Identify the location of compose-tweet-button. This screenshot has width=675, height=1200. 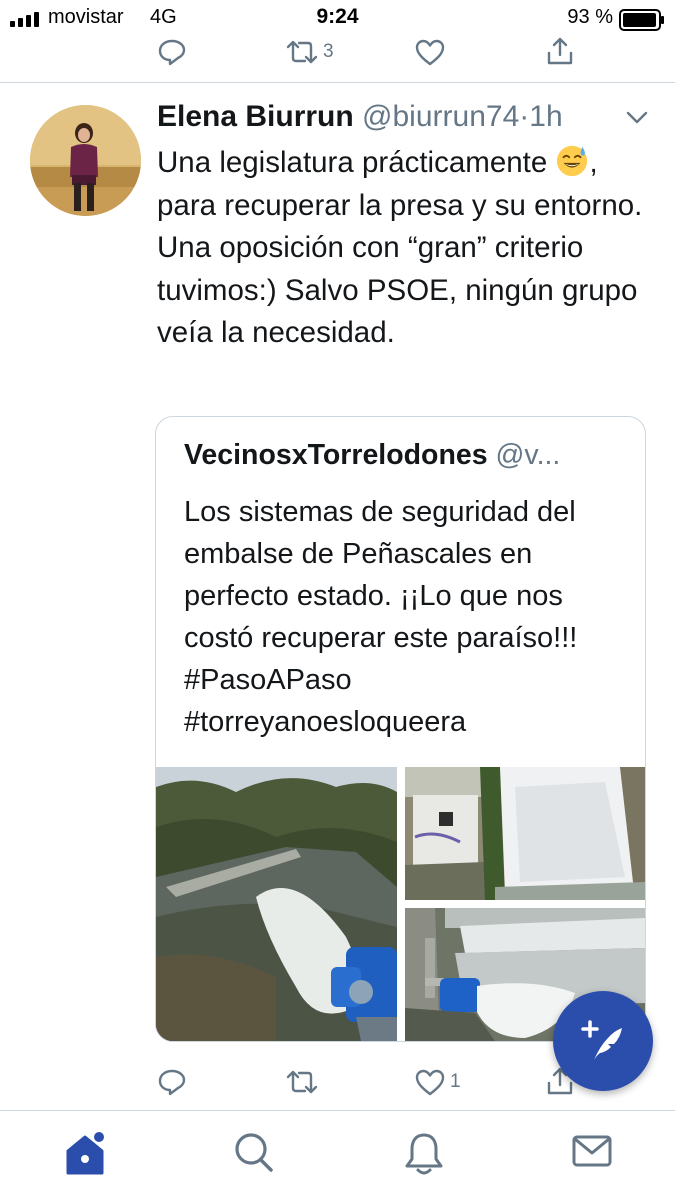
(603, 1041).